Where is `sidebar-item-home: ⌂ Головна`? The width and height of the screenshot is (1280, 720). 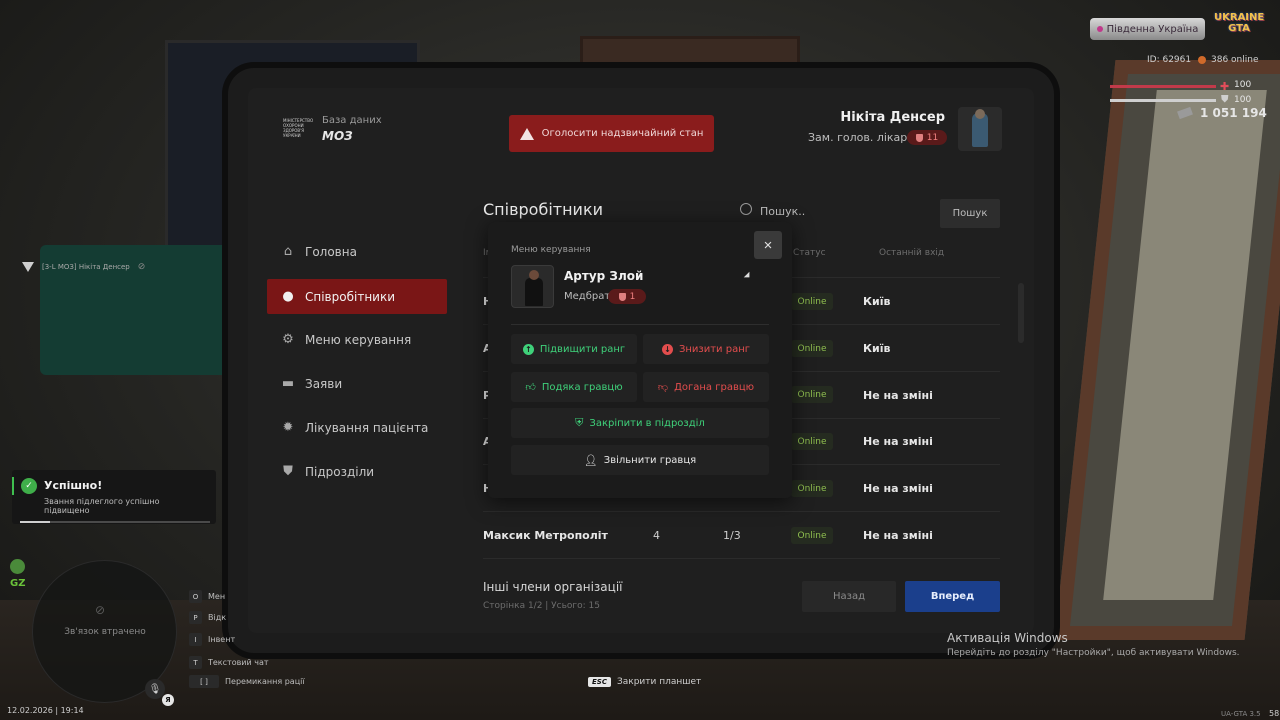 sidebar-item-home: ⌂ Головна is located at coordinates (357, 251).